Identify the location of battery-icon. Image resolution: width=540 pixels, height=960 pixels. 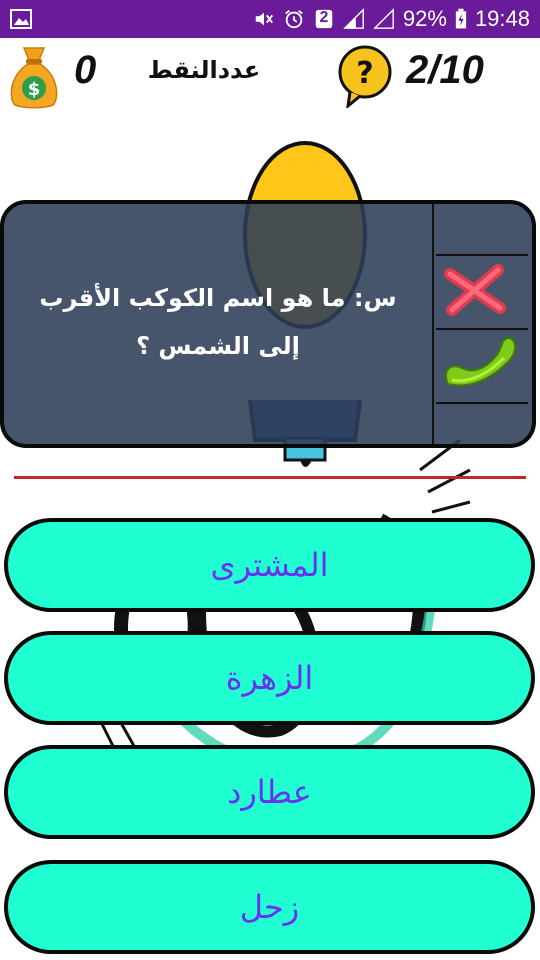
(461, 18).